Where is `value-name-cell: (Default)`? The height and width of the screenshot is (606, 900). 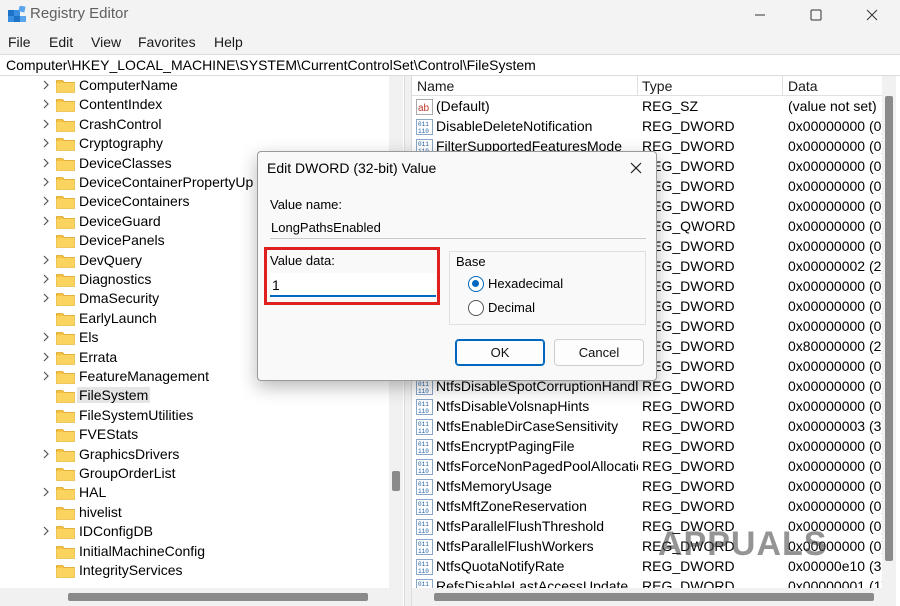 value-name-cell: (Default) is located at coordinates (463, 106).